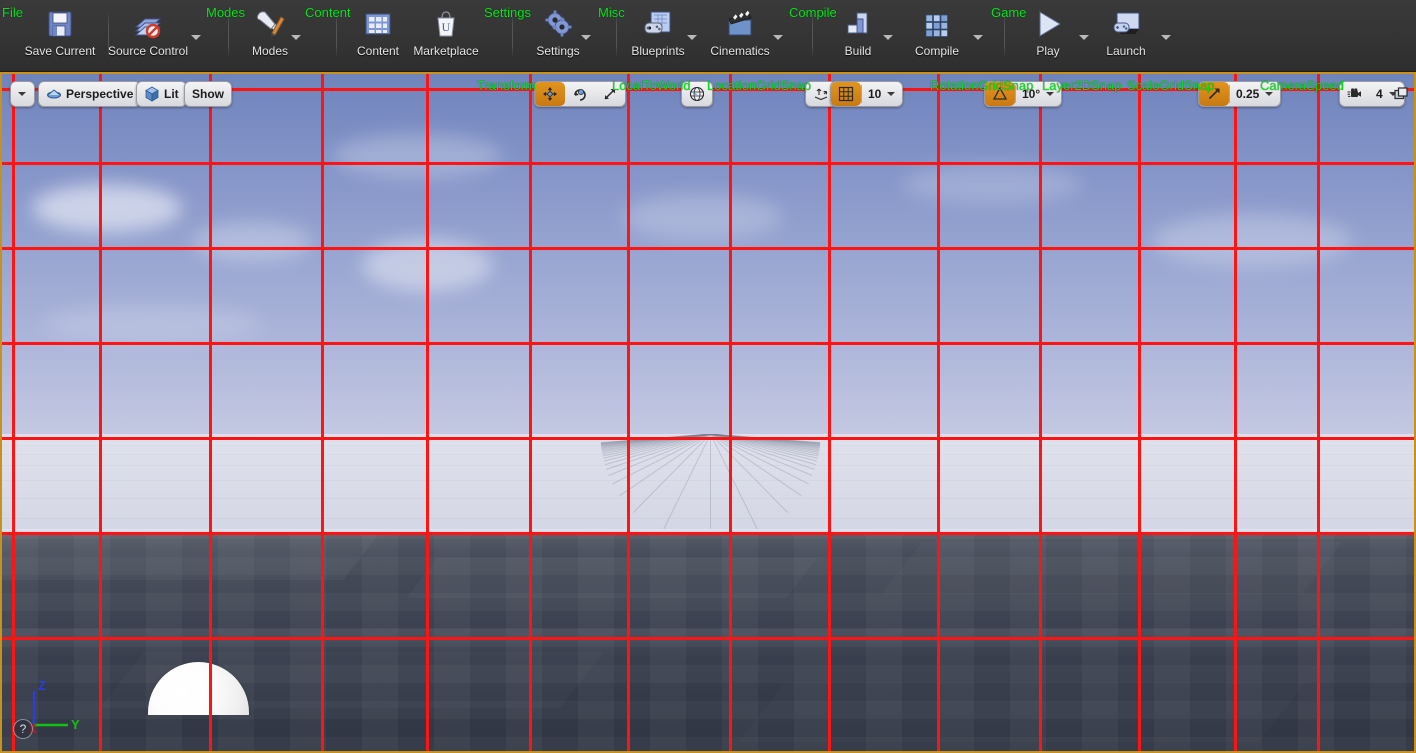 The width and height of the screenshot is (1416, 753). Describe the element at coordinates (148, 51) in the screenshot. I see `toolbar-button-label: Source Control` at that location.